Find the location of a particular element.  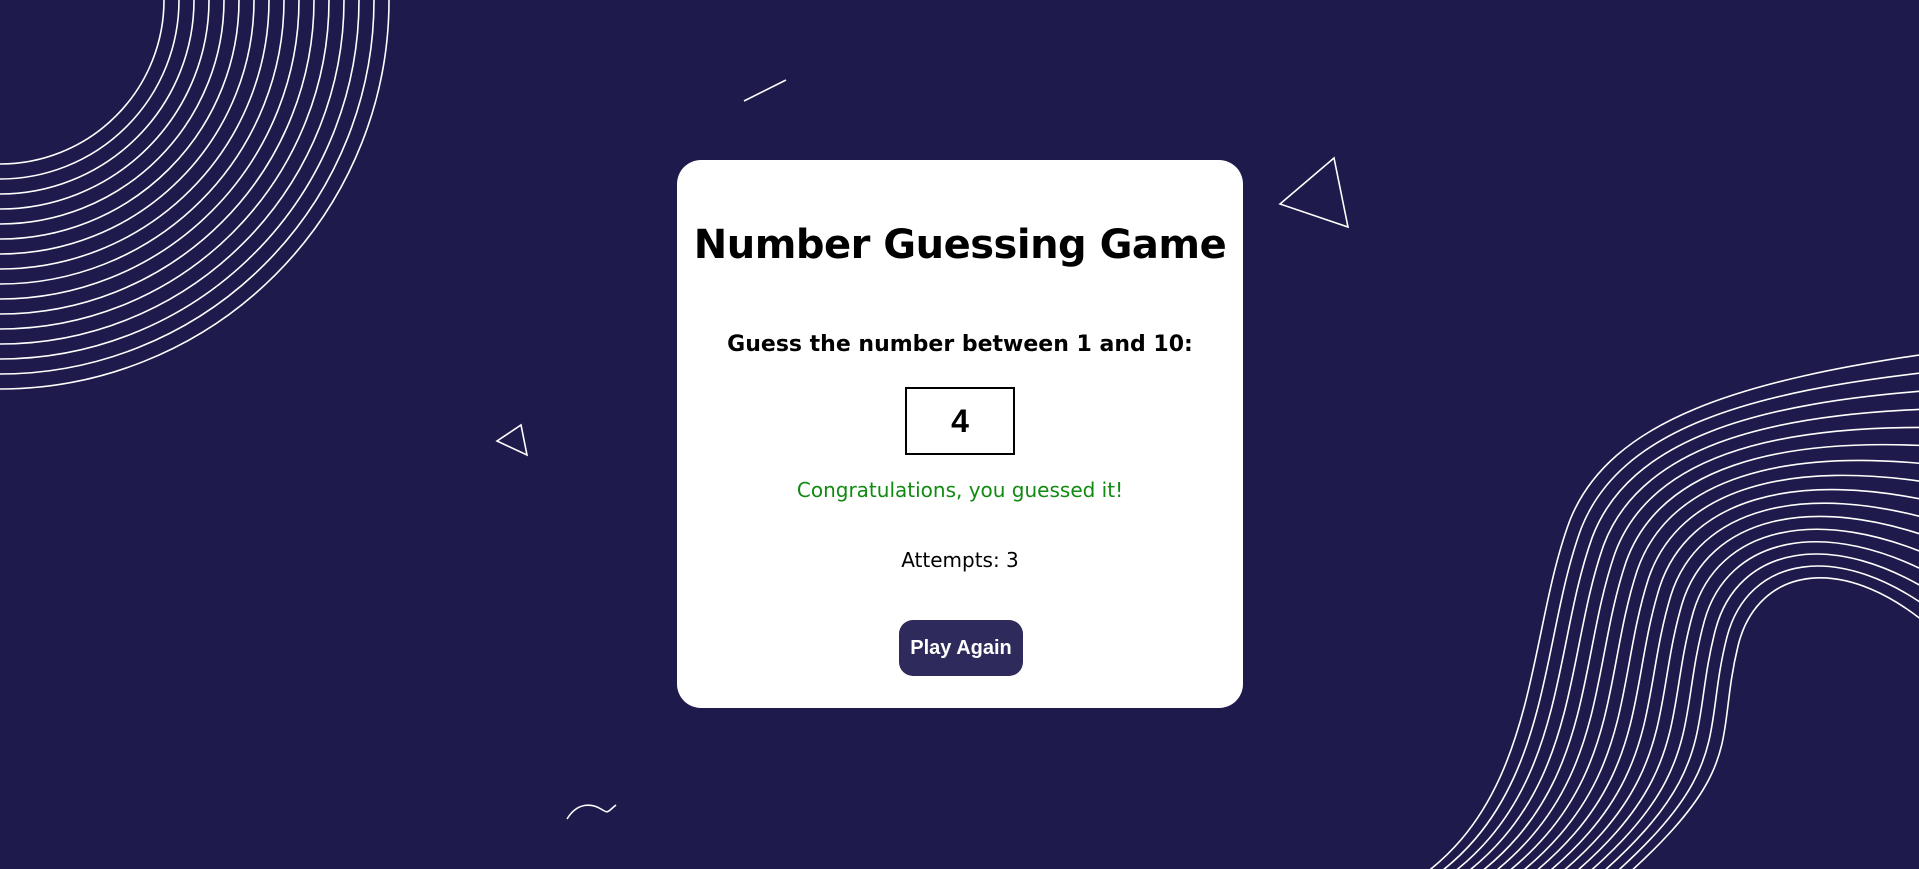

concentric-arcs-decoration is located at coordinates (195, 195).